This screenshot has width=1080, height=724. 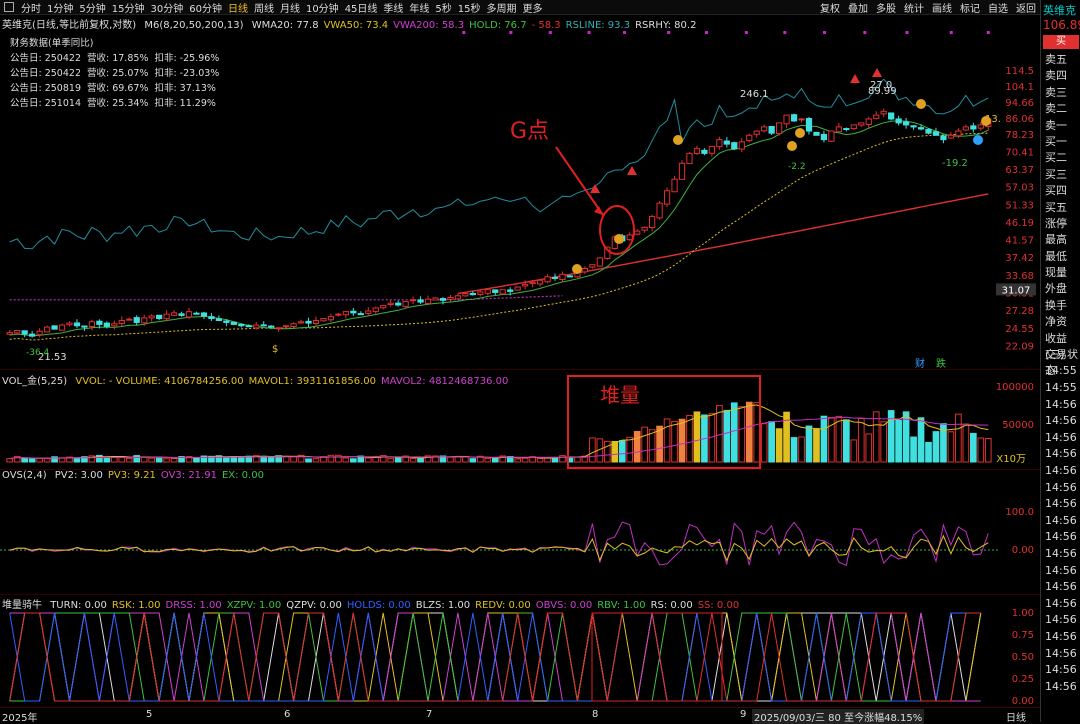 I want to click on tab-timeframe-2: 5分钟, so click(x=92, y=7).